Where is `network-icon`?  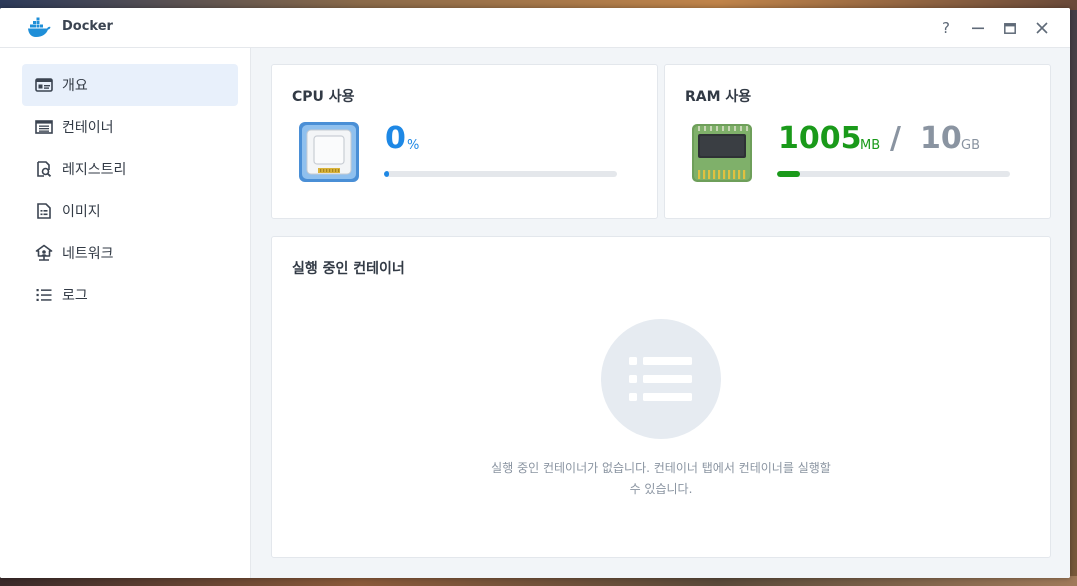 network-icon is located at coordinates (44, 253).